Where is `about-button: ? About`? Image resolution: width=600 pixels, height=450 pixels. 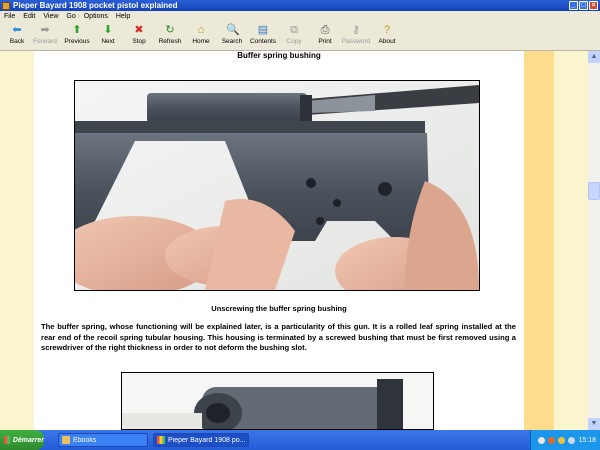 about-button: ? About is located at coordinates (387, 36).